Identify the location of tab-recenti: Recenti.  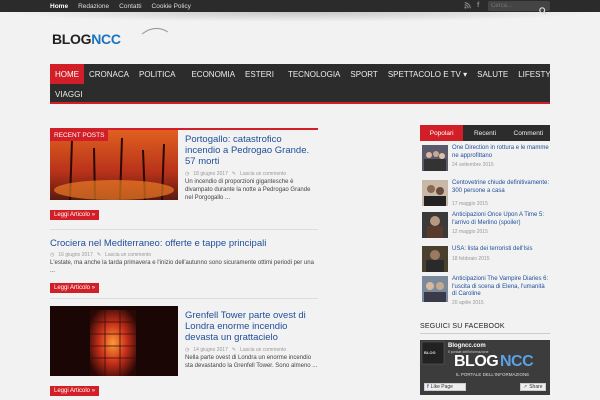
(484, 133).